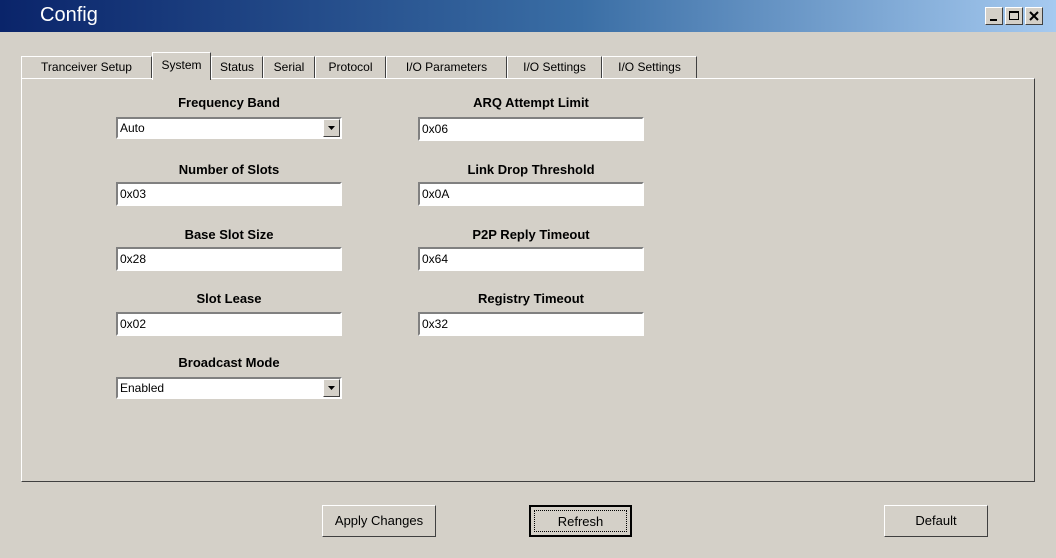  What do you see at coordinates (229, 362) in the screenshot?
I see `broadcast-mode-label: Broadcast Mode` at bounding box center [229, 362].